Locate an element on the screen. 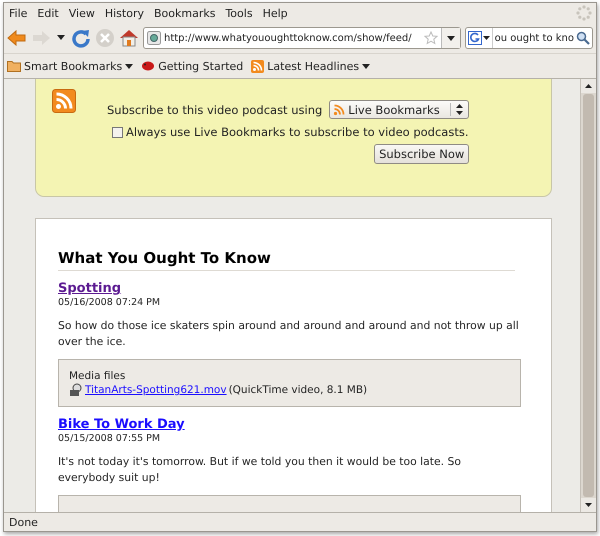  up-down-arrows-icon is located at coordinates (460, 109).